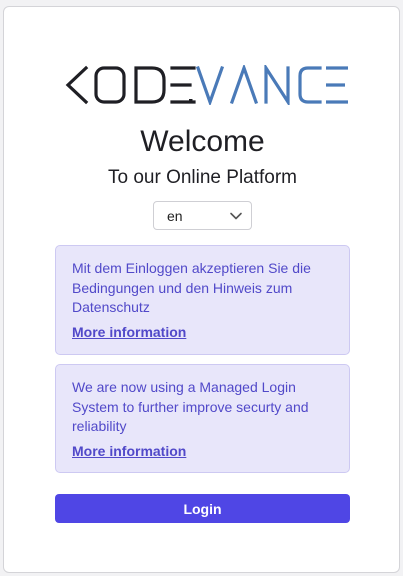 Image resolution: width=403 pixels, height=576 pixels. Describe the element at coordinates (202, 508) in the screenshot. I see `login-button: Login` at that location.